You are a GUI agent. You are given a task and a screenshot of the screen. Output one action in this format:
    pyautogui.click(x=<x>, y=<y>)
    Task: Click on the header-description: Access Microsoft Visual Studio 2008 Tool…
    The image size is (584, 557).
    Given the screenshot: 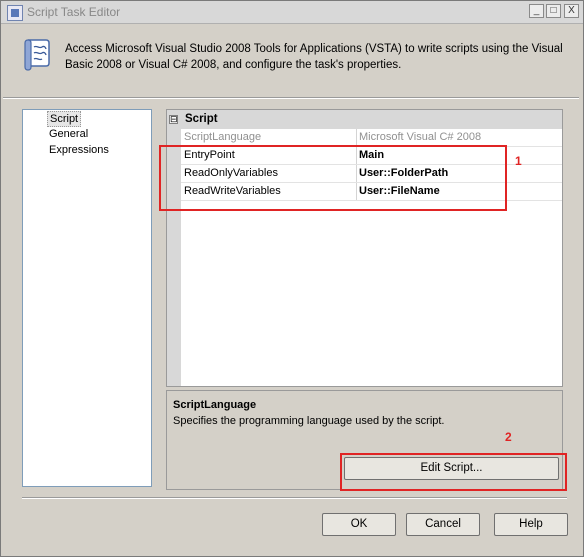 What is the action you would take?
    pyautogui.click(x=314, y=57)
    